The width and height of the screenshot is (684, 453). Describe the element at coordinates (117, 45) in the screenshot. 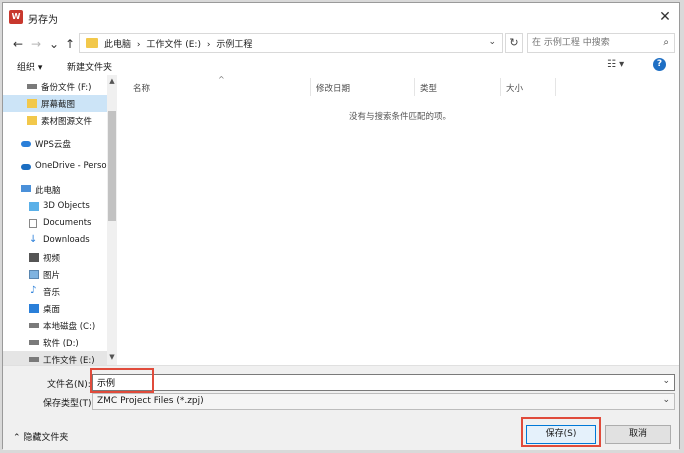

I see `breadcrumb-this-pc: 此电脑` at that location.